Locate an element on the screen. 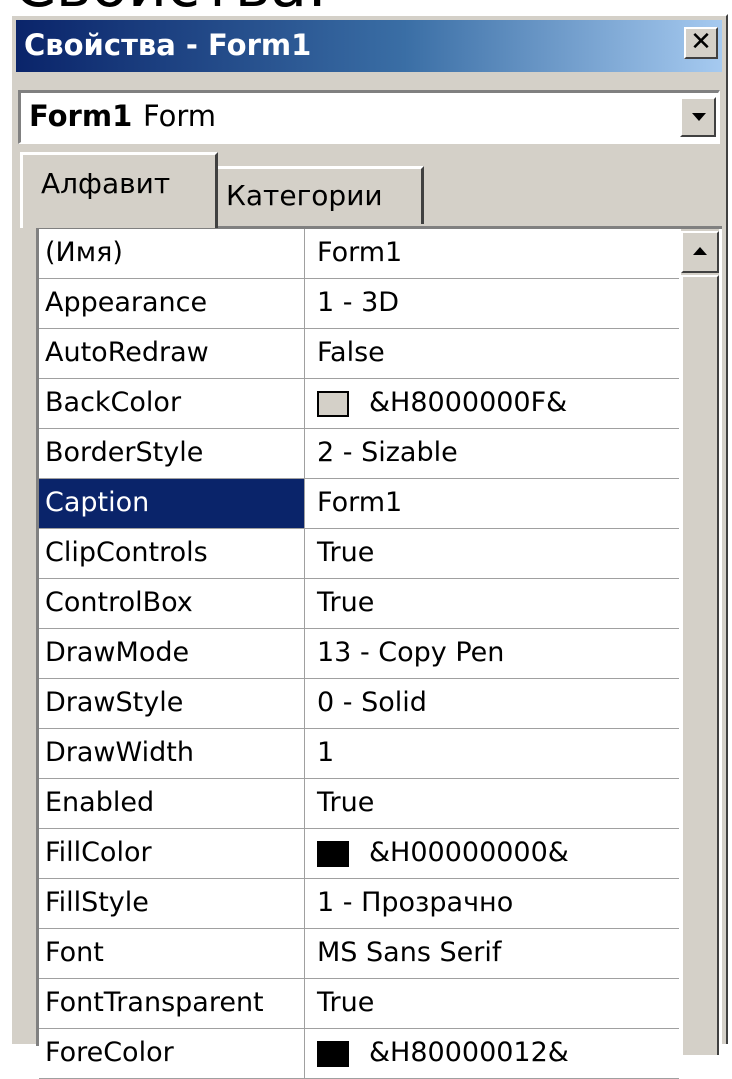  title-bar: Свойства - Form1 ✕ is located at coordinates (369, 46).